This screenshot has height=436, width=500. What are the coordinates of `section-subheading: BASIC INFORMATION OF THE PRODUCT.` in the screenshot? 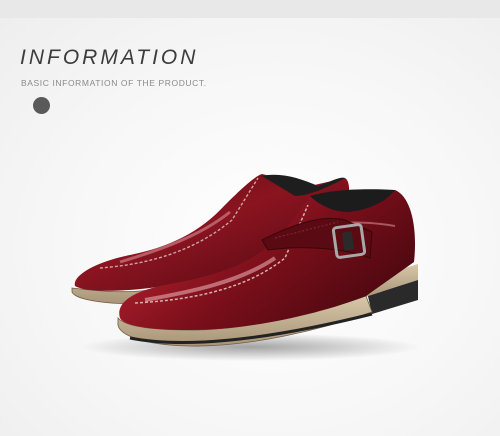 It's located at (114, 83).